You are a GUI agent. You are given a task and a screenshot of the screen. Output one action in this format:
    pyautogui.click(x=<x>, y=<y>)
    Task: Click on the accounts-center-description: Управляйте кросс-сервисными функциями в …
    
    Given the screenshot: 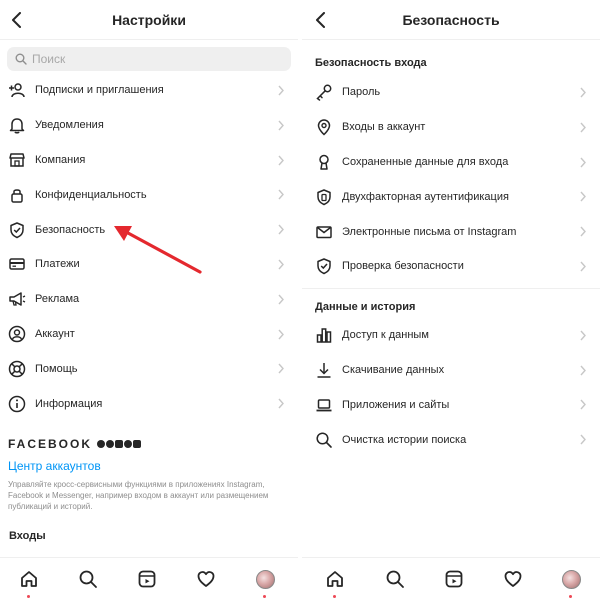 What is the action you would take?
    pyautogui.click(x=138, y=495)
    